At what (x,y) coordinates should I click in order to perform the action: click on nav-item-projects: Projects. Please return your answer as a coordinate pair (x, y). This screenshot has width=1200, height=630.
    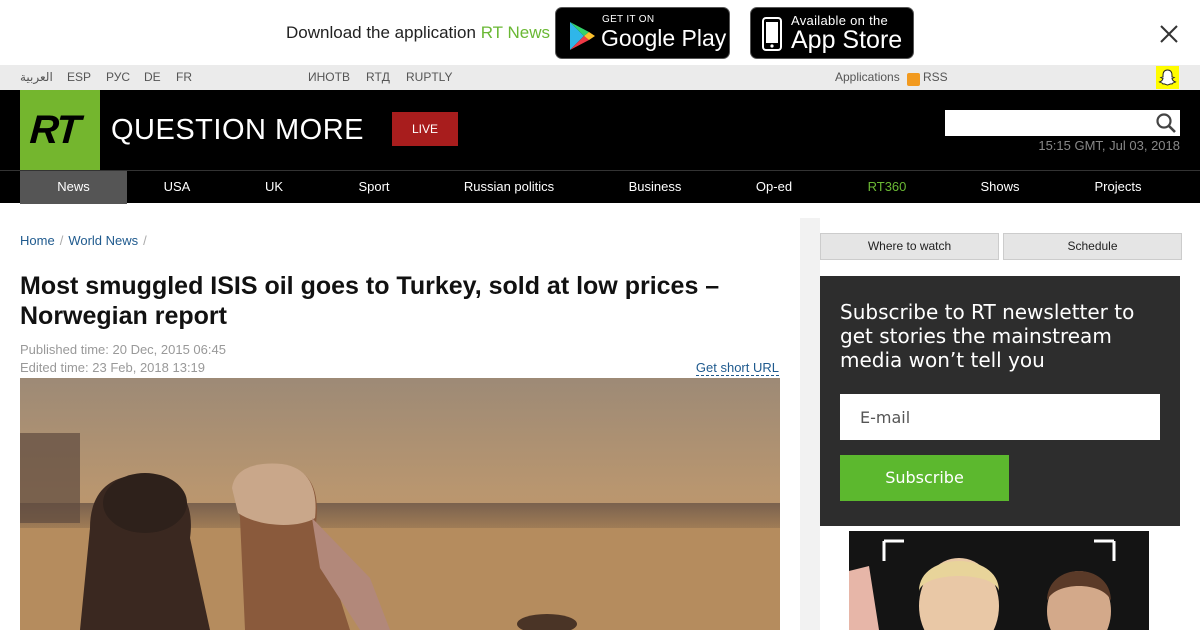
    Looking at the image, I should click on (1118, 187).